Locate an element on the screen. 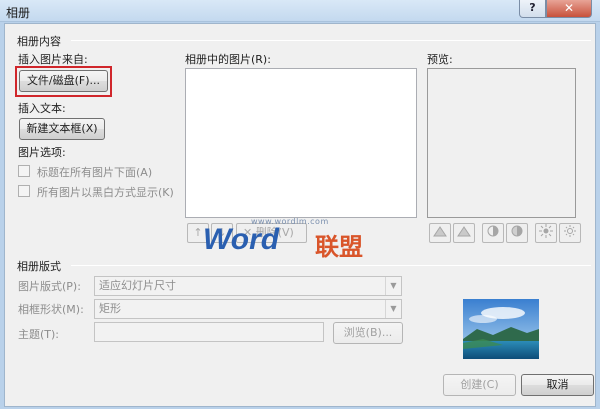  brightness-up-icon is located at coordinates (546, 231).